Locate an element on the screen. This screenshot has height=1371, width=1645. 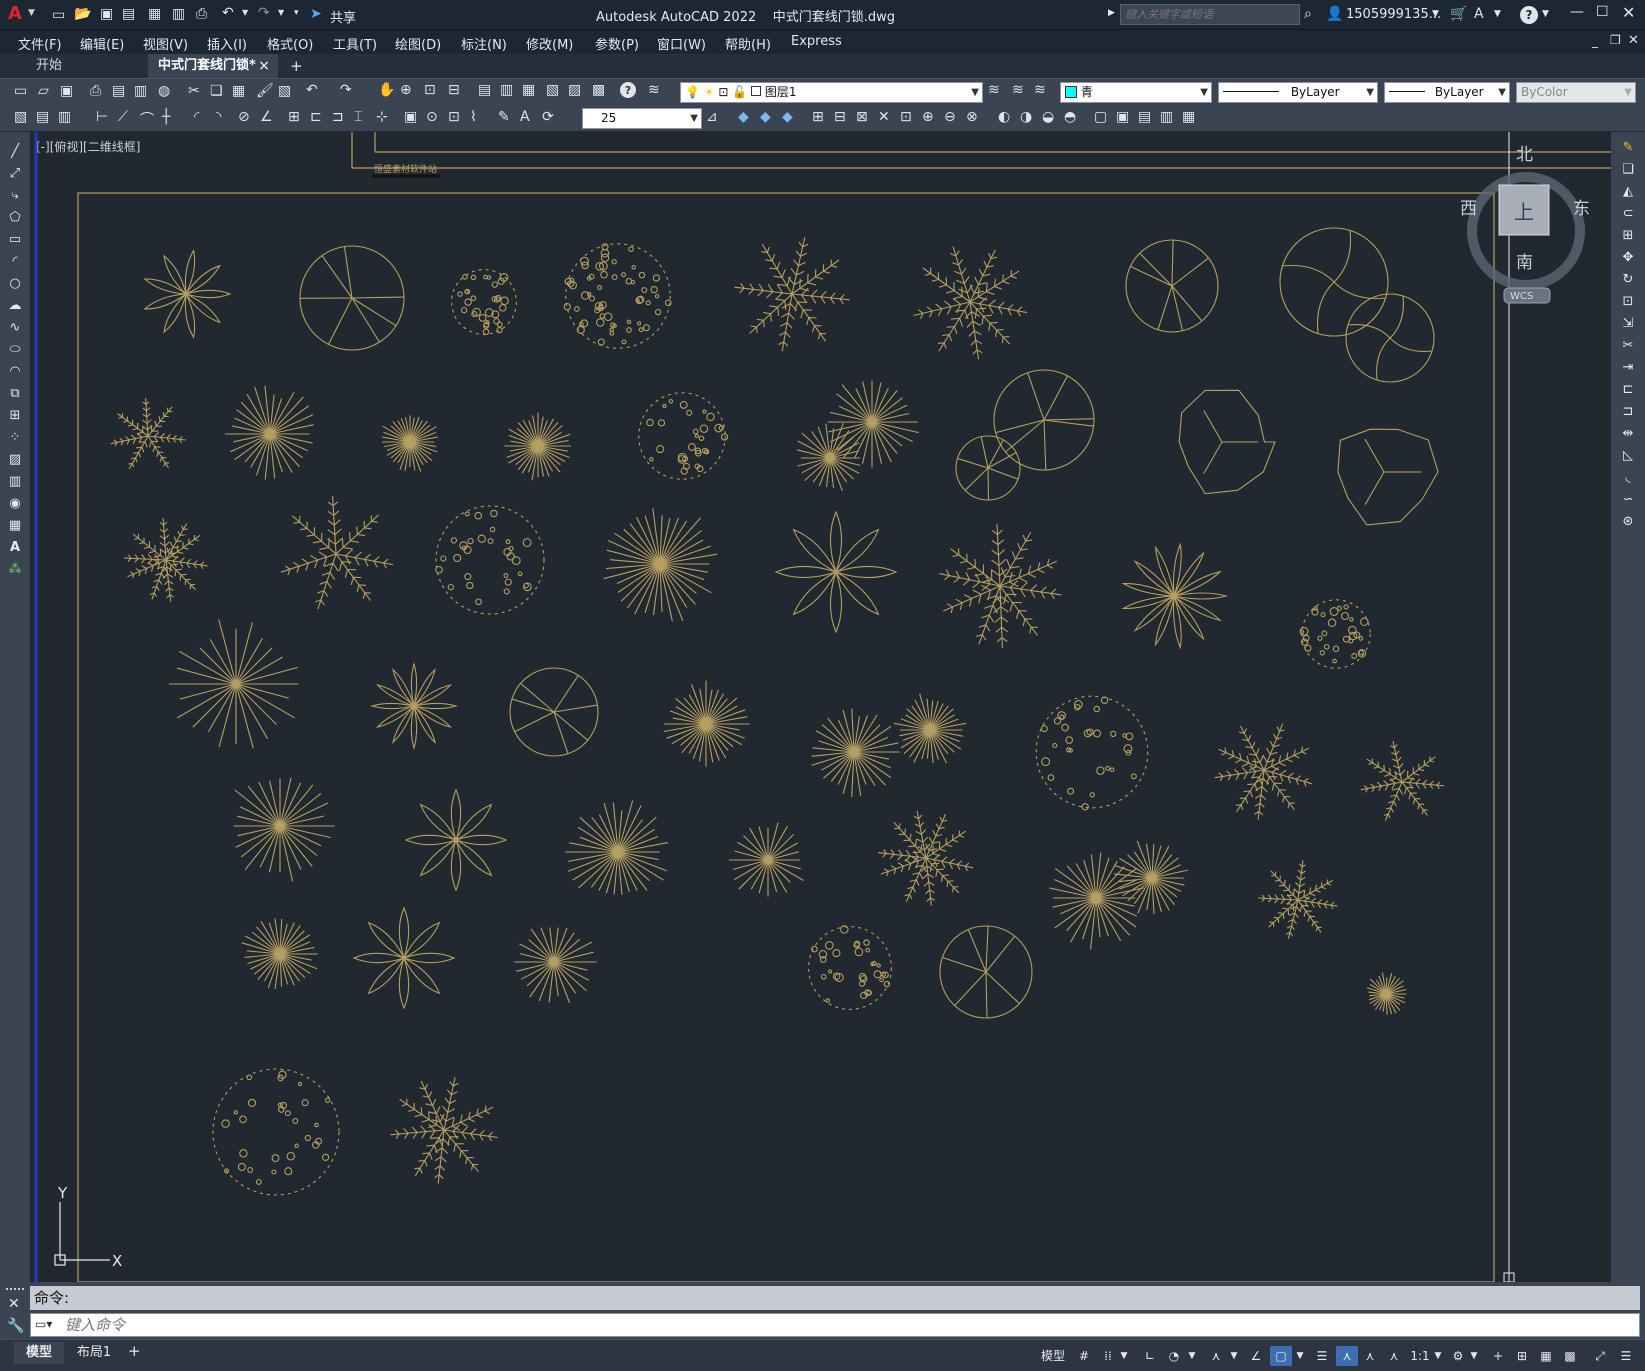
line-icon: ╱ is located at coordinates (15, 152).